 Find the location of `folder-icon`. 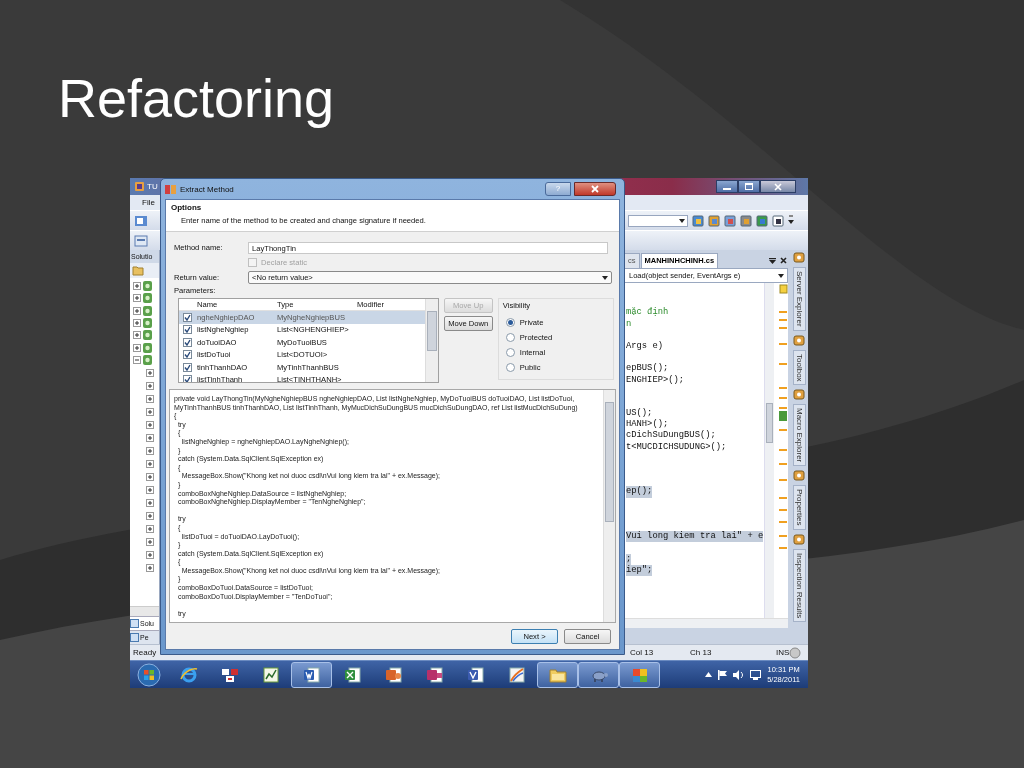

folder-icon is located at coordinates (138, 270).